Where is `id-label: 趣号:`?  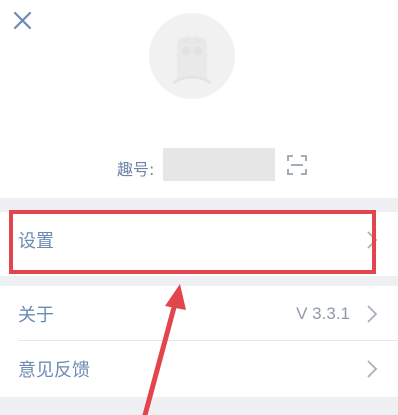 id-label: 趣号: is located at coordinates (136, 169).